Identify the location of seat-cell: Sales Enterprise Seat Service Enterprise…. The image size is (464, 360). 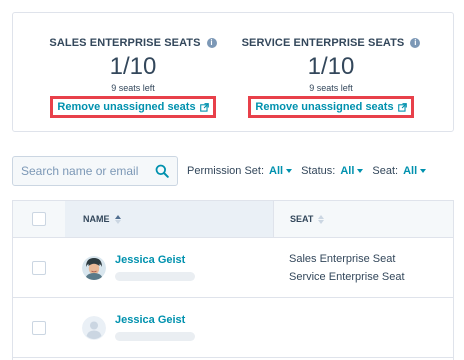
(363, 268).